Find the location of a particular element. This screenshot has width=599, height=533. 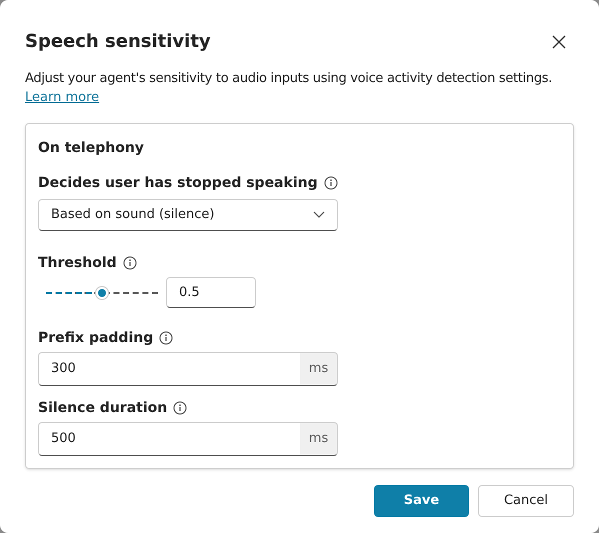

dropdown: Based on sound (silence) is located at coordinates (188, 215).